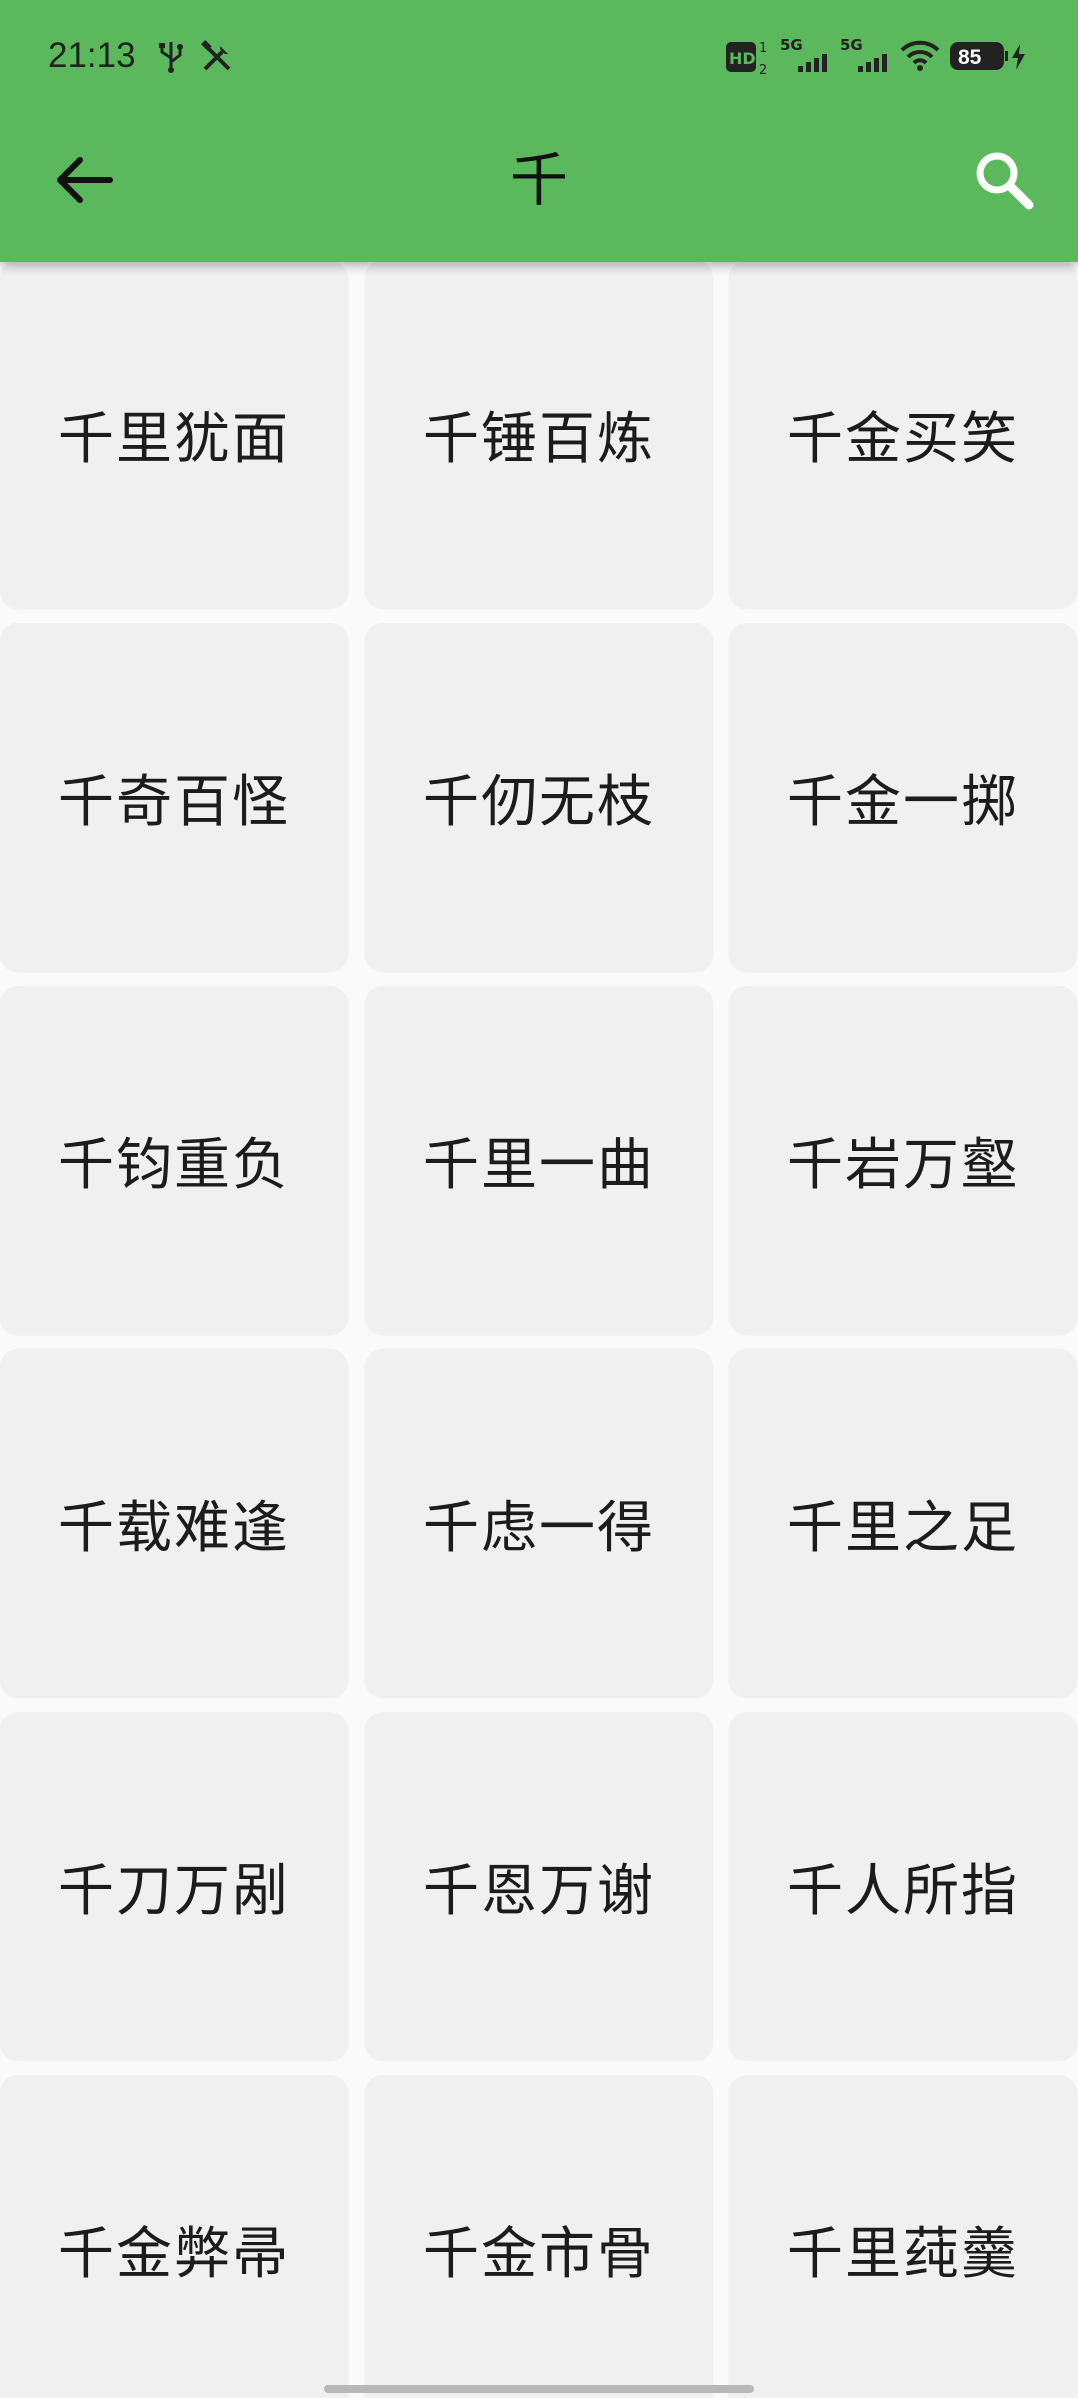  What do you see at coordinates (174, 1528) in the screenshot?
I see `idiom-label: 千载难逢` at bounding box center [174, 1528].